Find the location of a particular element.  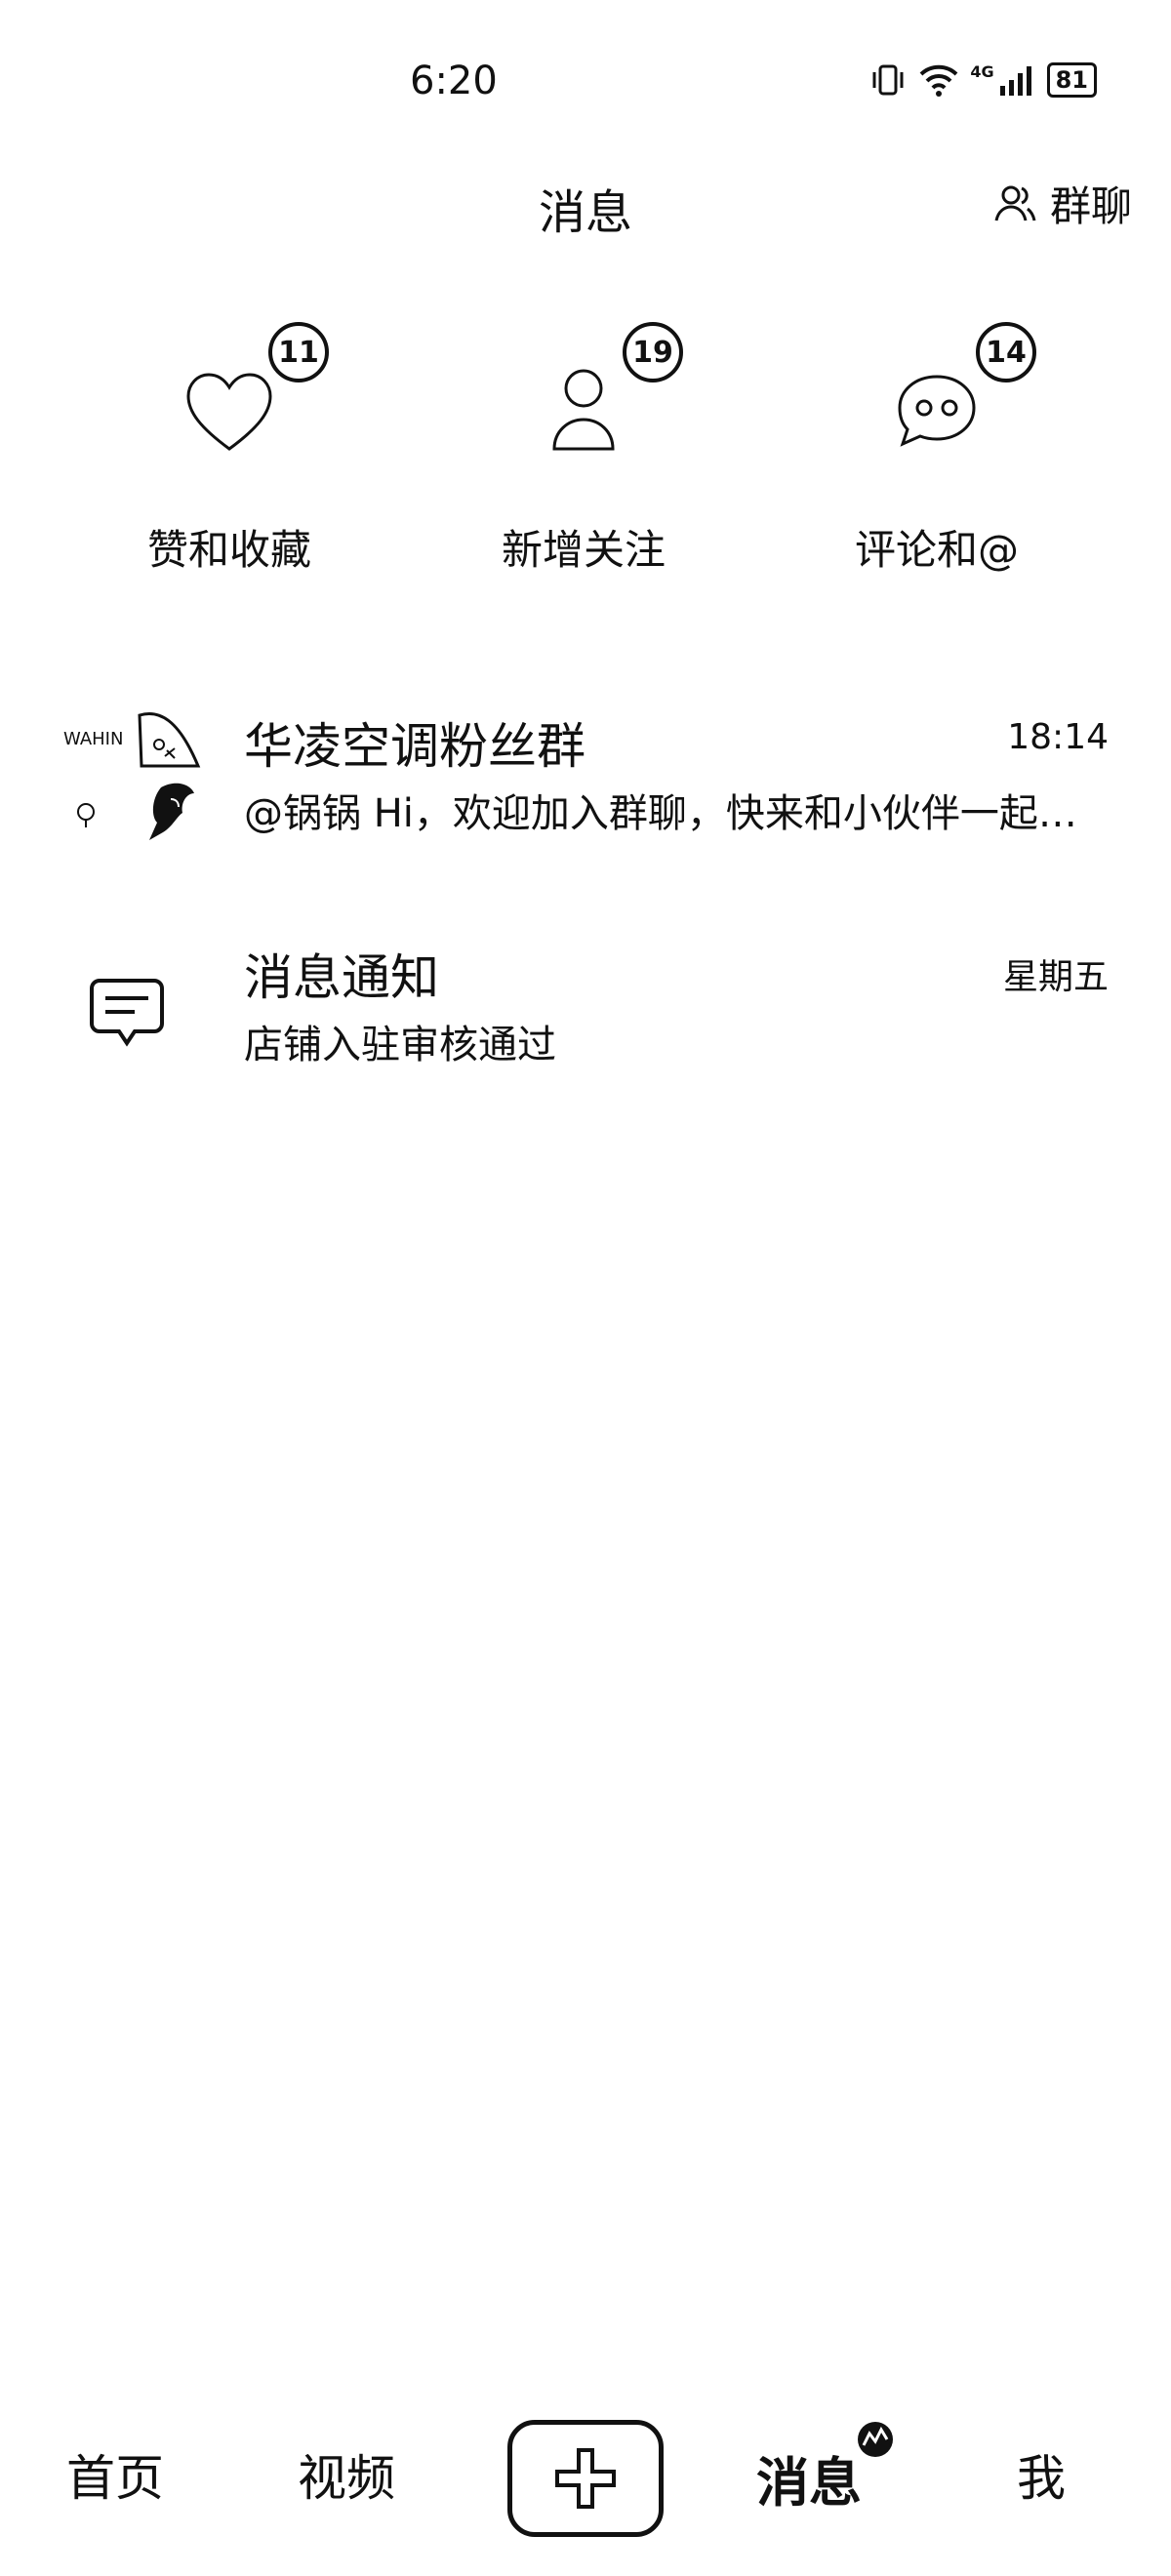

chat-bubble-icon is located at coordinates (937, 411).